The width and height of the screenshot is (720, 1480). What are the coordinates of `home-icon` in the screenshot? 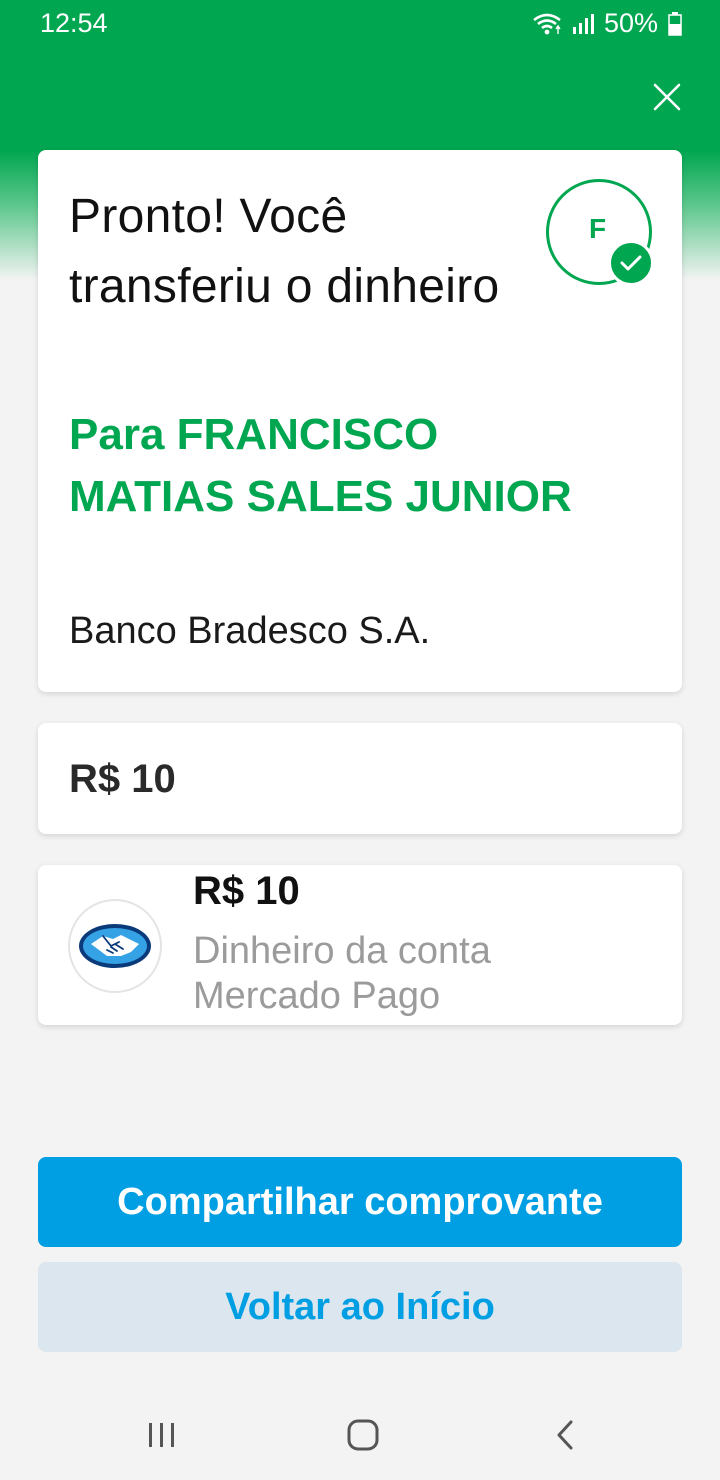 It's located at (363, 1437).